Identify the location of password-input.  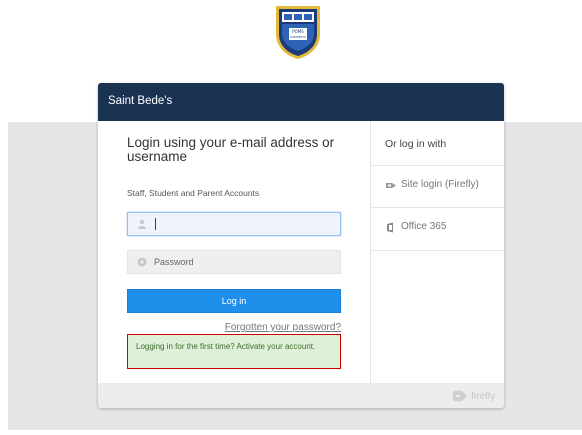
(239, 262).